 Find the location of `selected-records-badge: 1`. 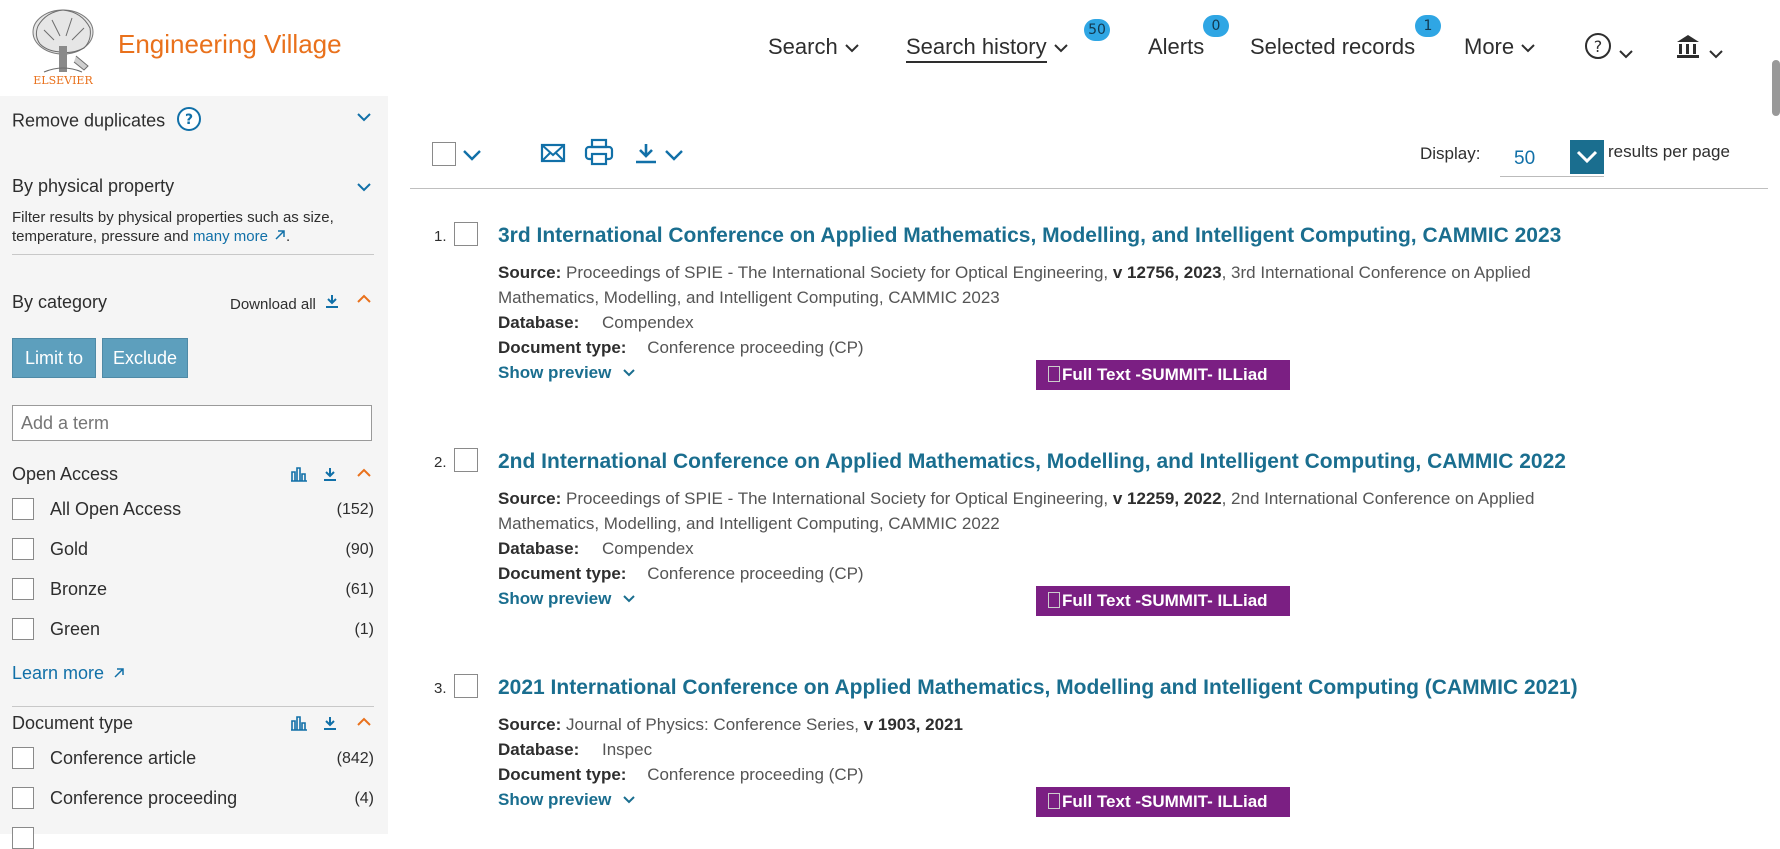

selected-records-badge: 1 is located at coordinates (1428, 26).